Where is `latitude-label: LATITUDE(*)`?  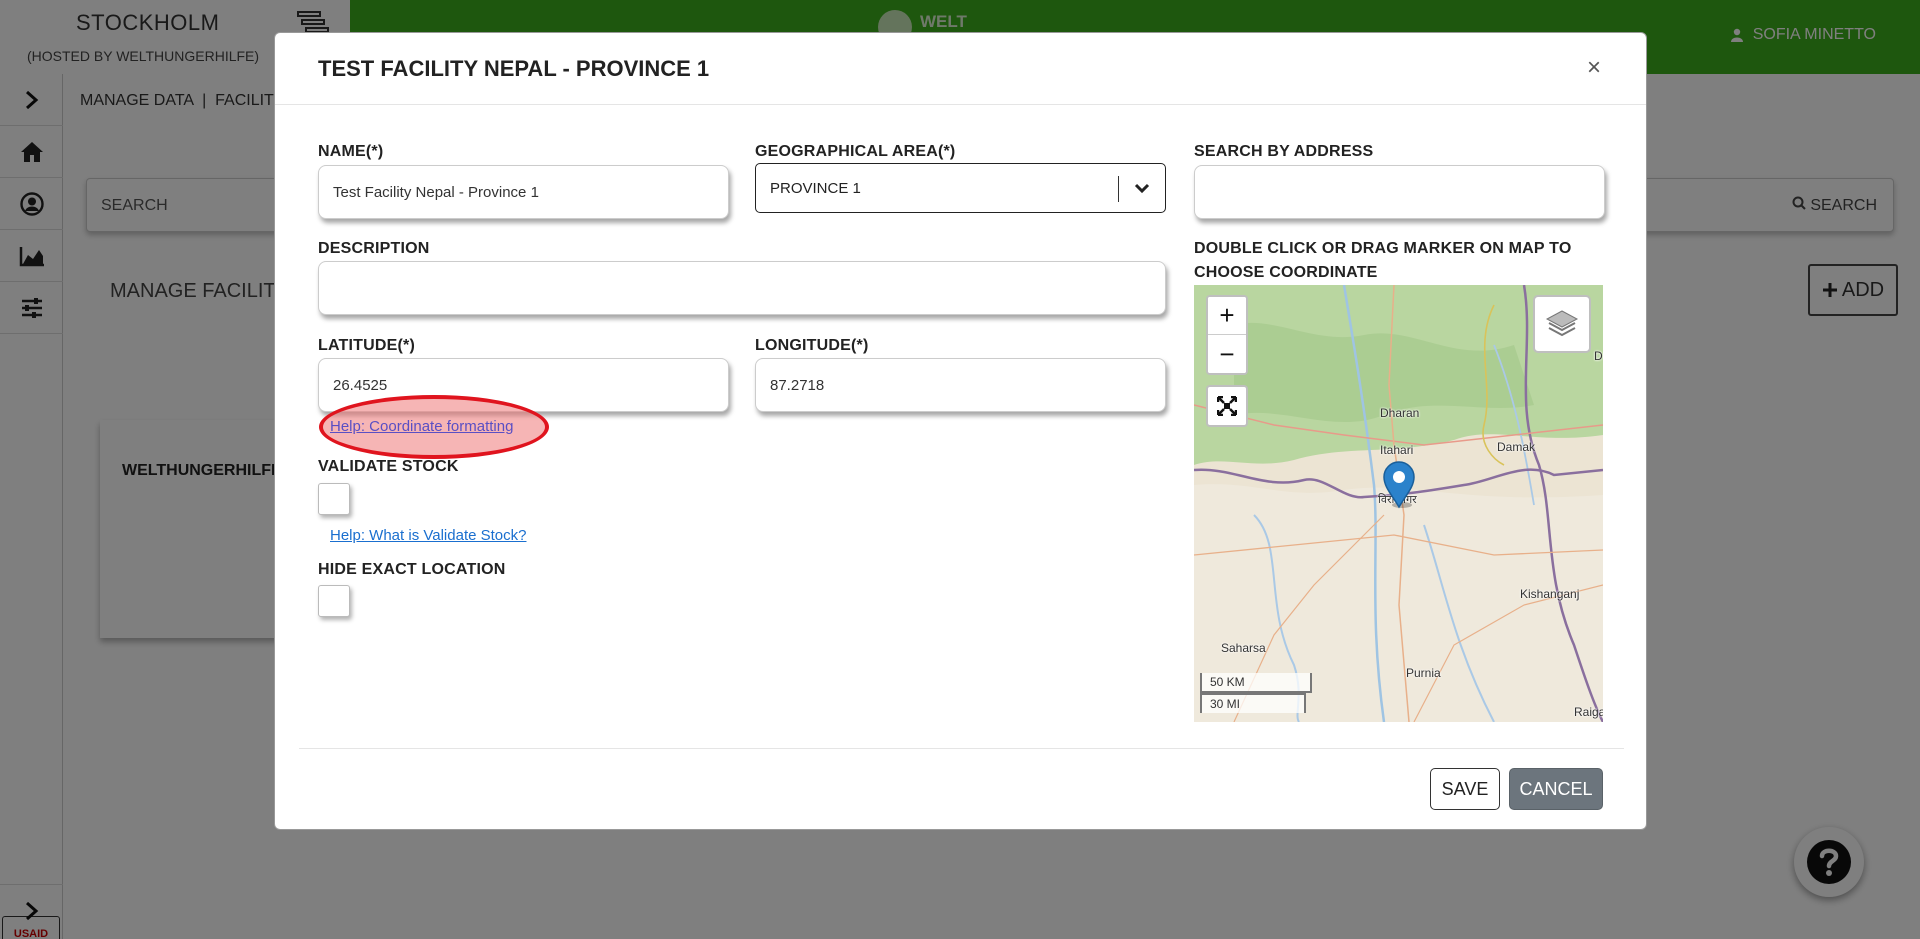 latitude-label: LATITUDE(*) is located at coordinates (366, 345).